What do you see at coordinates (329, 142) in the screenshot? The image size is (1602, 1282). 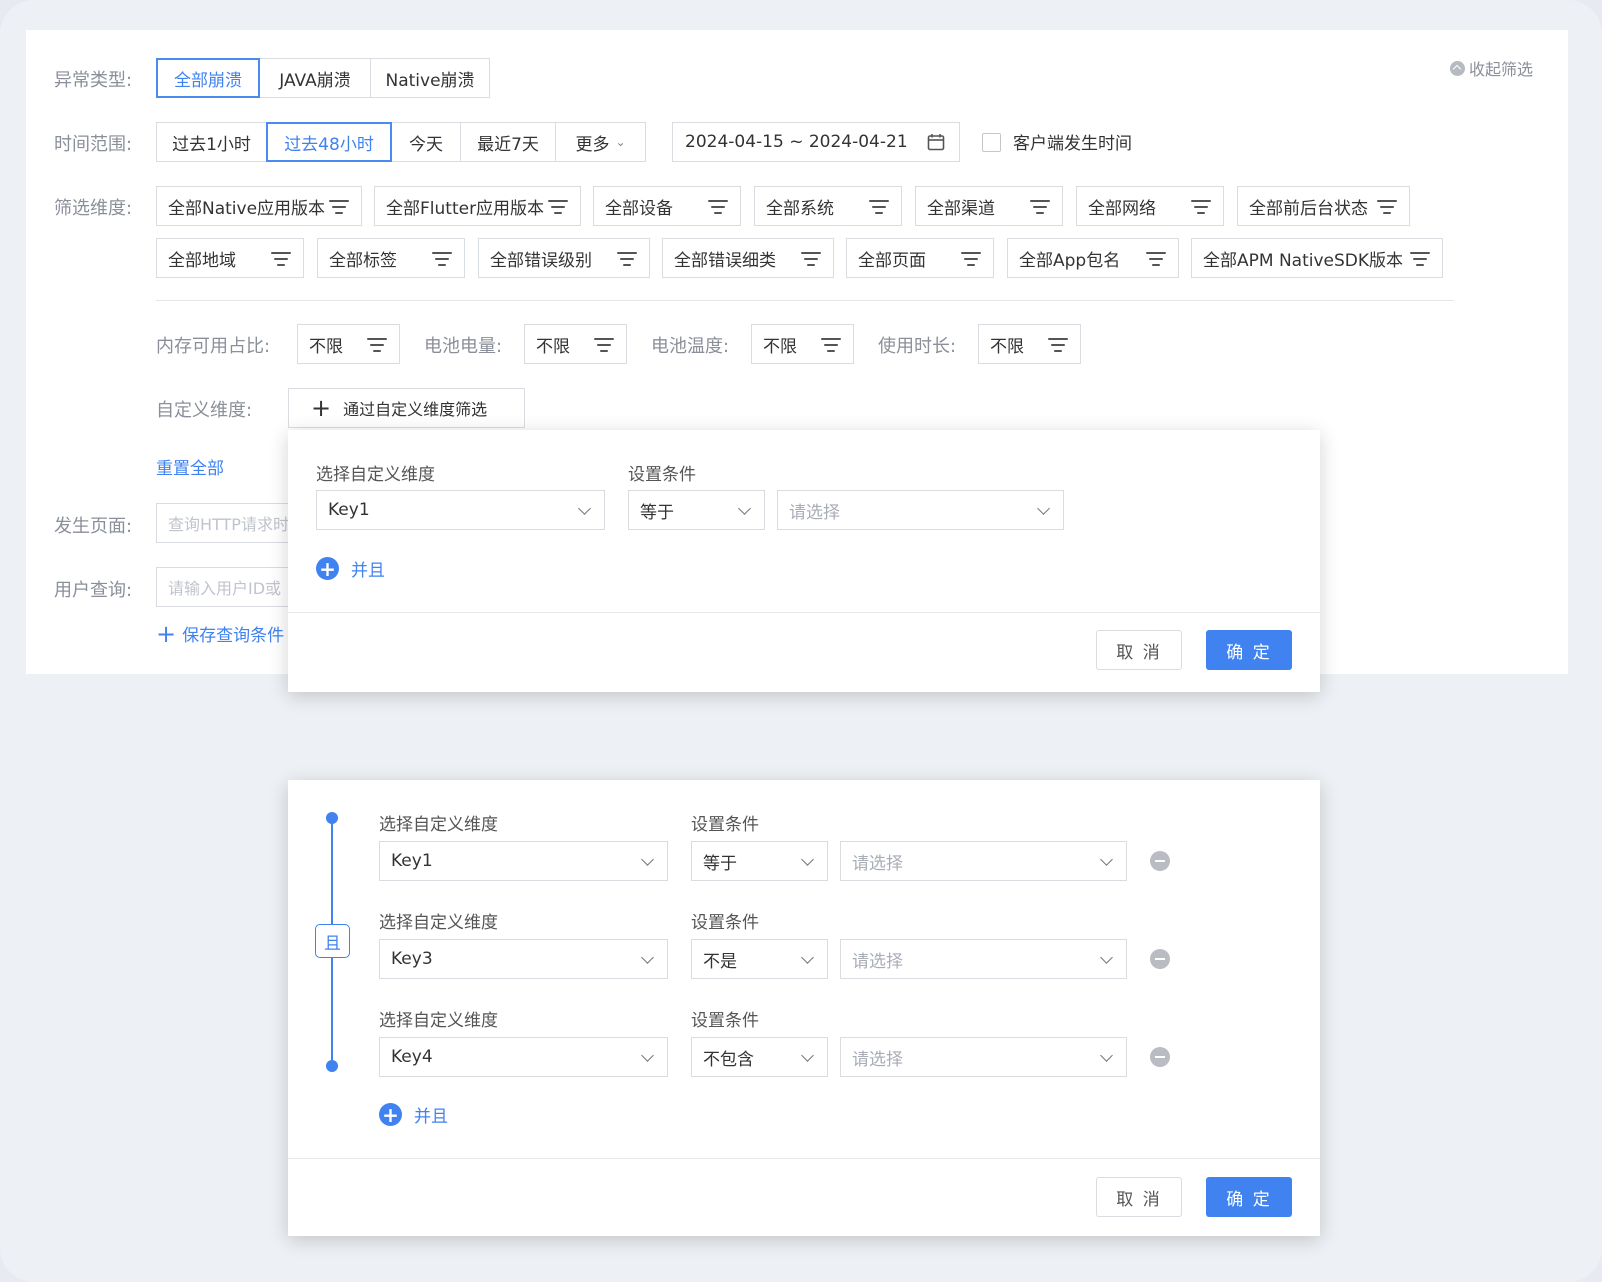 I see `time-option-48h: 过去48小时` at bounding box center [329, 142].